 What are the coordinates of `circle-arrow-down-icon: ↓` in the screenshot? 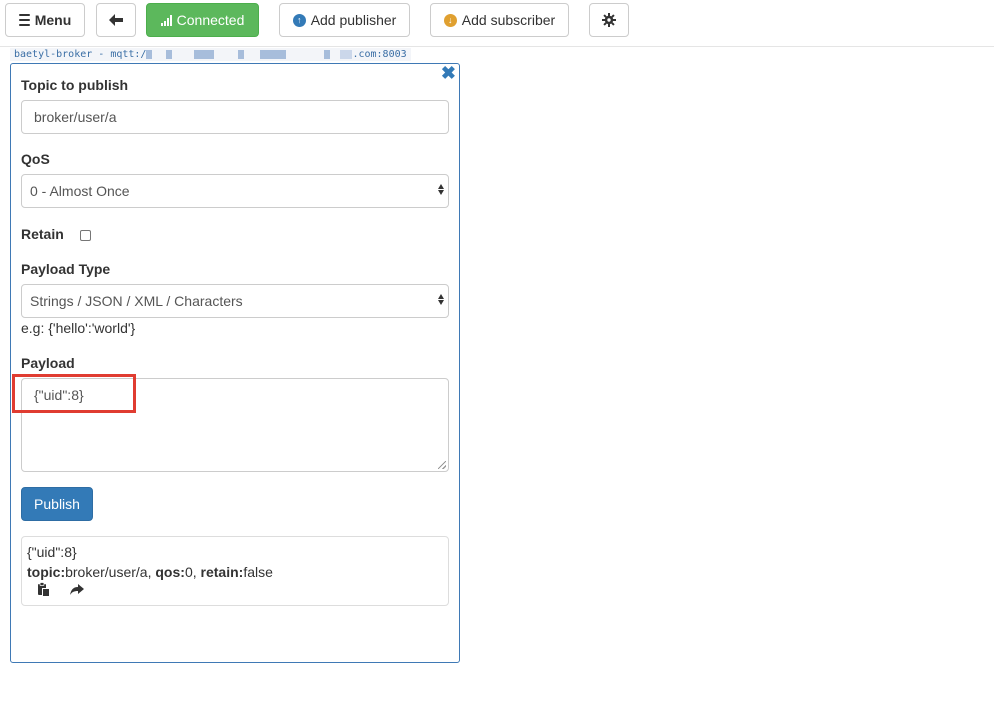 It's located at (450, 20).